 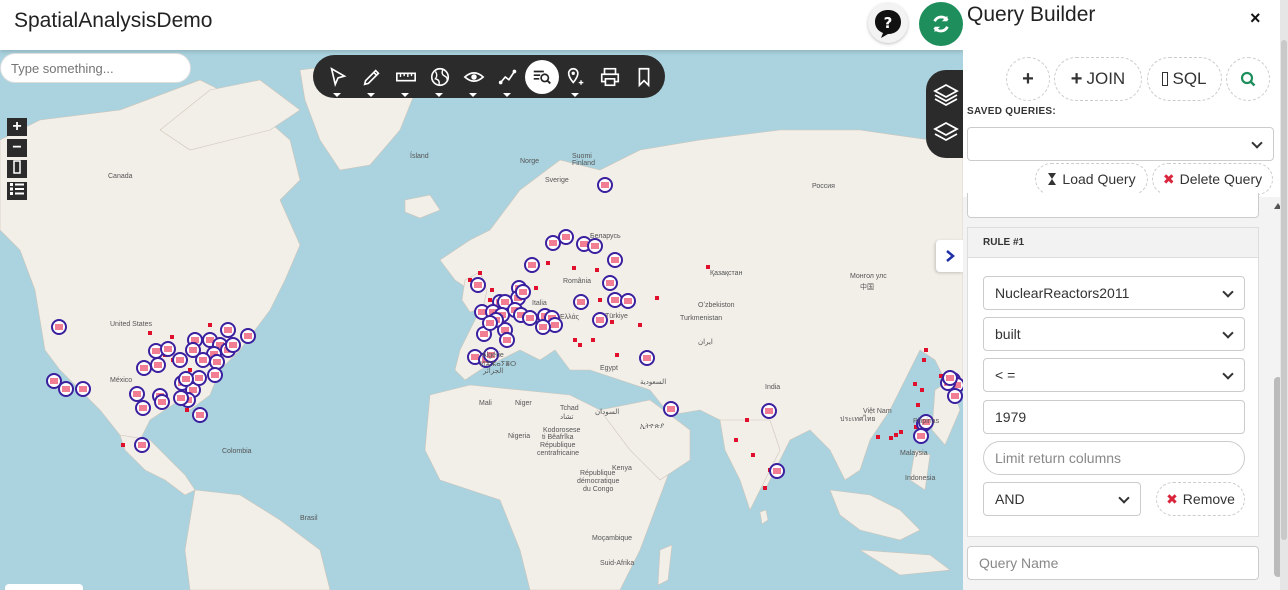 What do you see at coordinates (1120, 144) in the screenshot?
I see `saved-queries-select` at bounding box center [1120, 144].